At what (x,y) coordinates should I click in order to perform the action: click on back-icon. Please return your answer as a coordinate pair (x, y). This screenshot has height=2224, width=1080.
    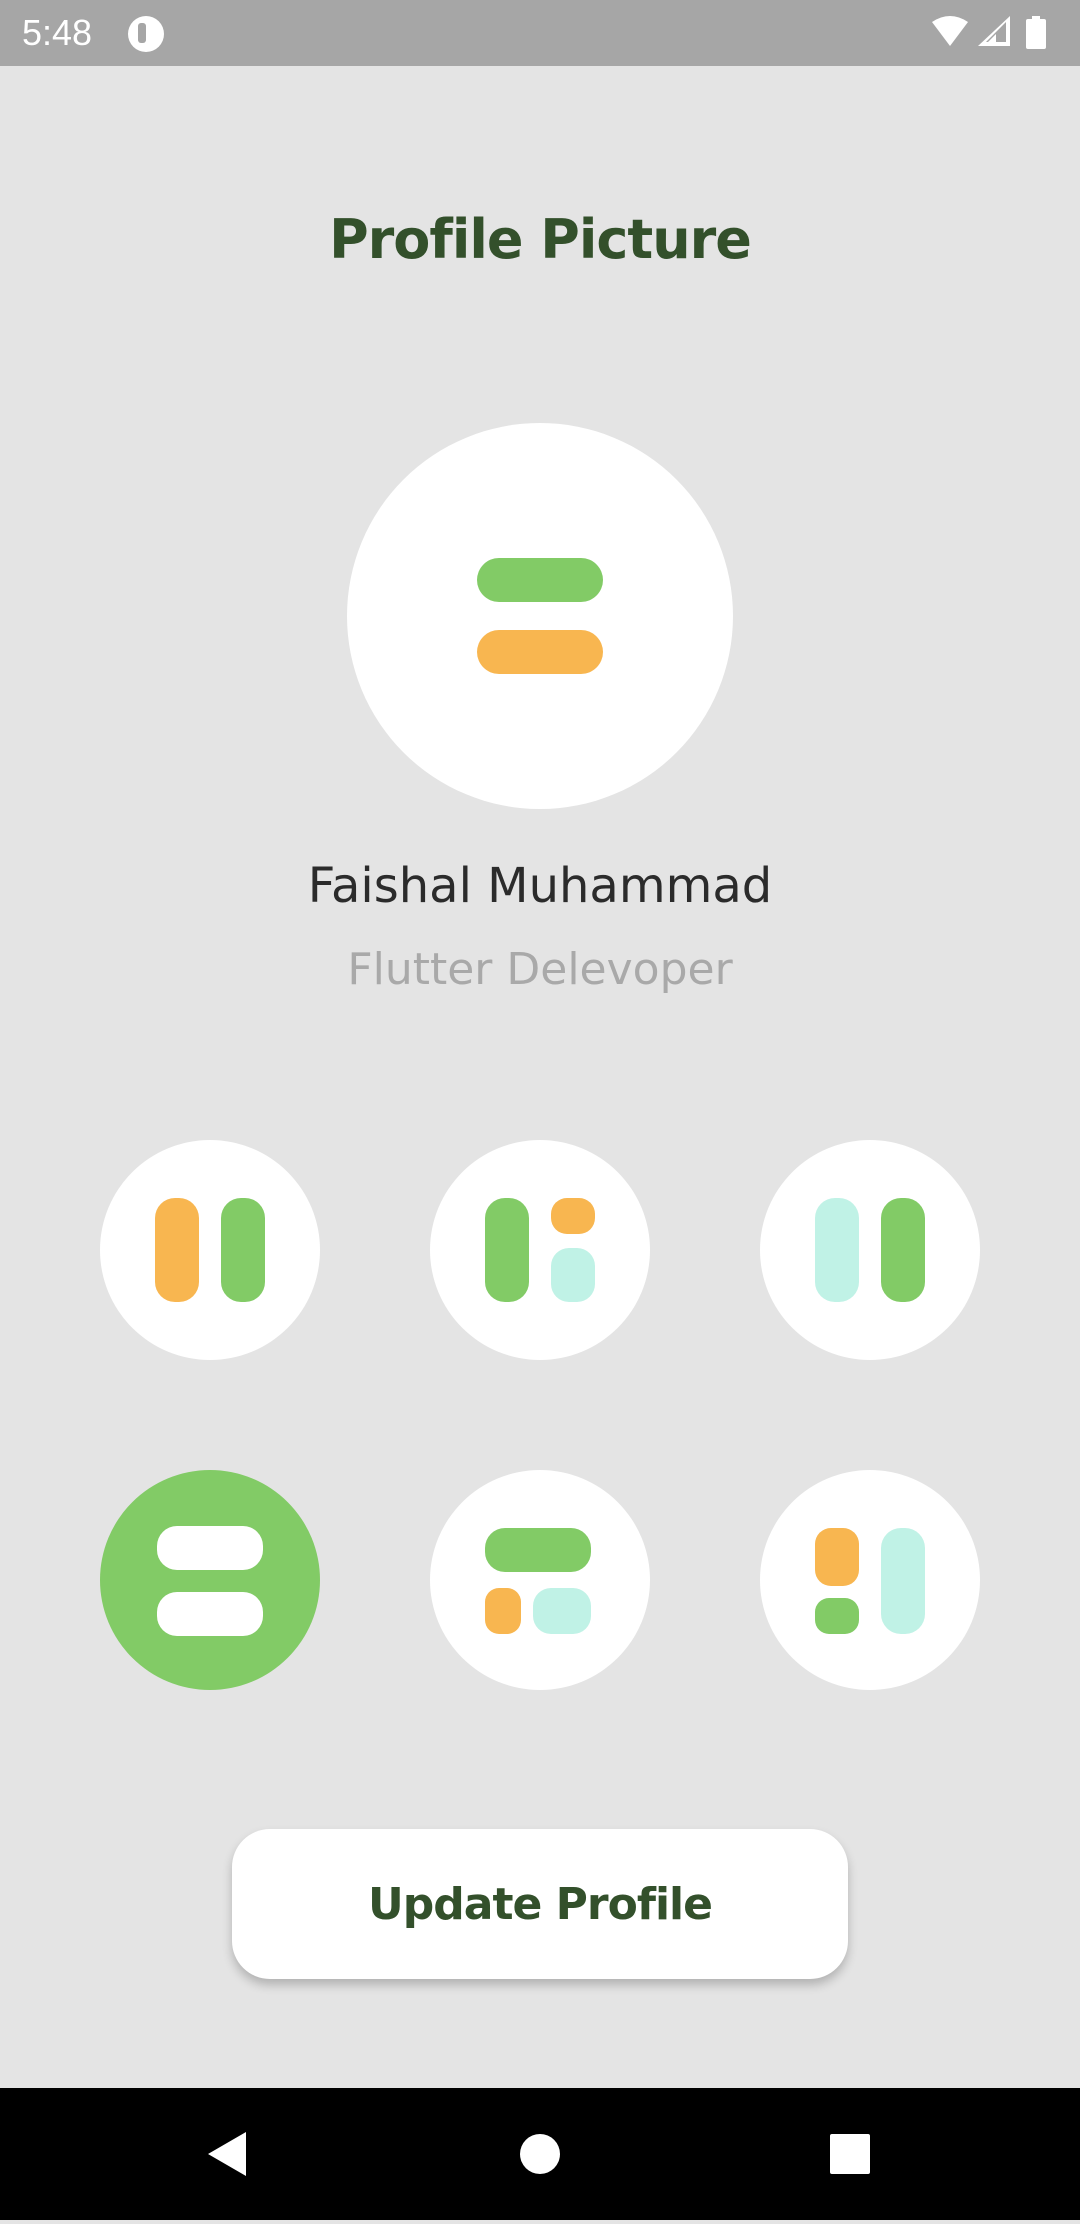
    Looking at the image, I should click on (226, 2154).